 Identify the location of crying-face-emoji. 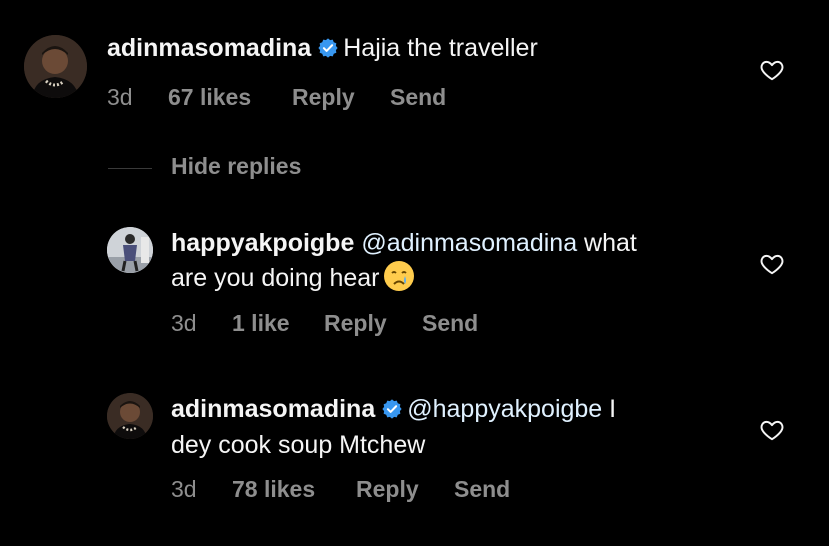
(399, 280).